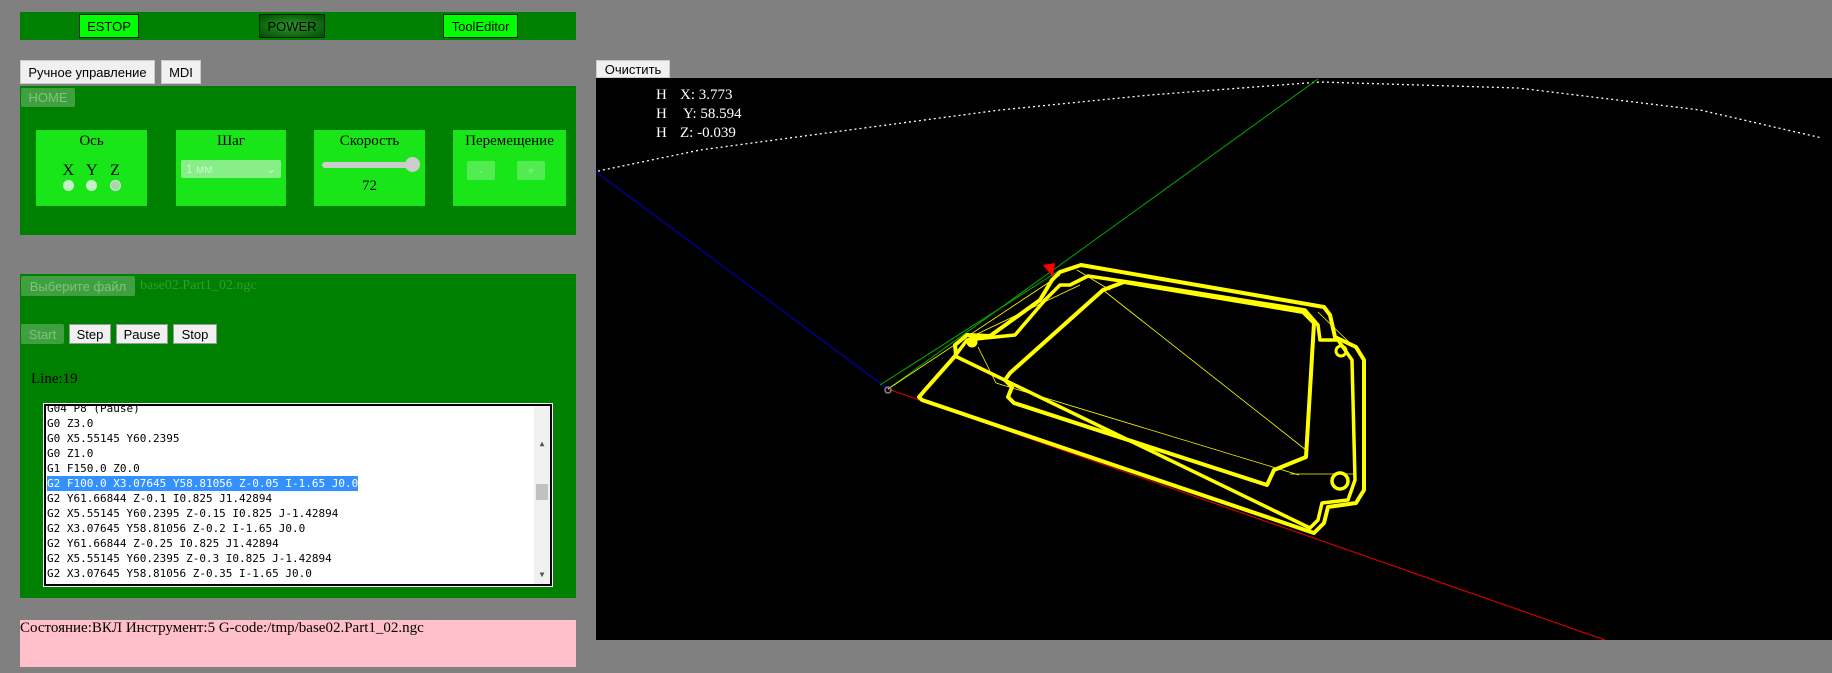 The width and height of the screenshot is (1832, 673). Describe the element at coordinates (93, 409) in the screenshot. I see `code-line: G04 P8 (Pause)` at that location.